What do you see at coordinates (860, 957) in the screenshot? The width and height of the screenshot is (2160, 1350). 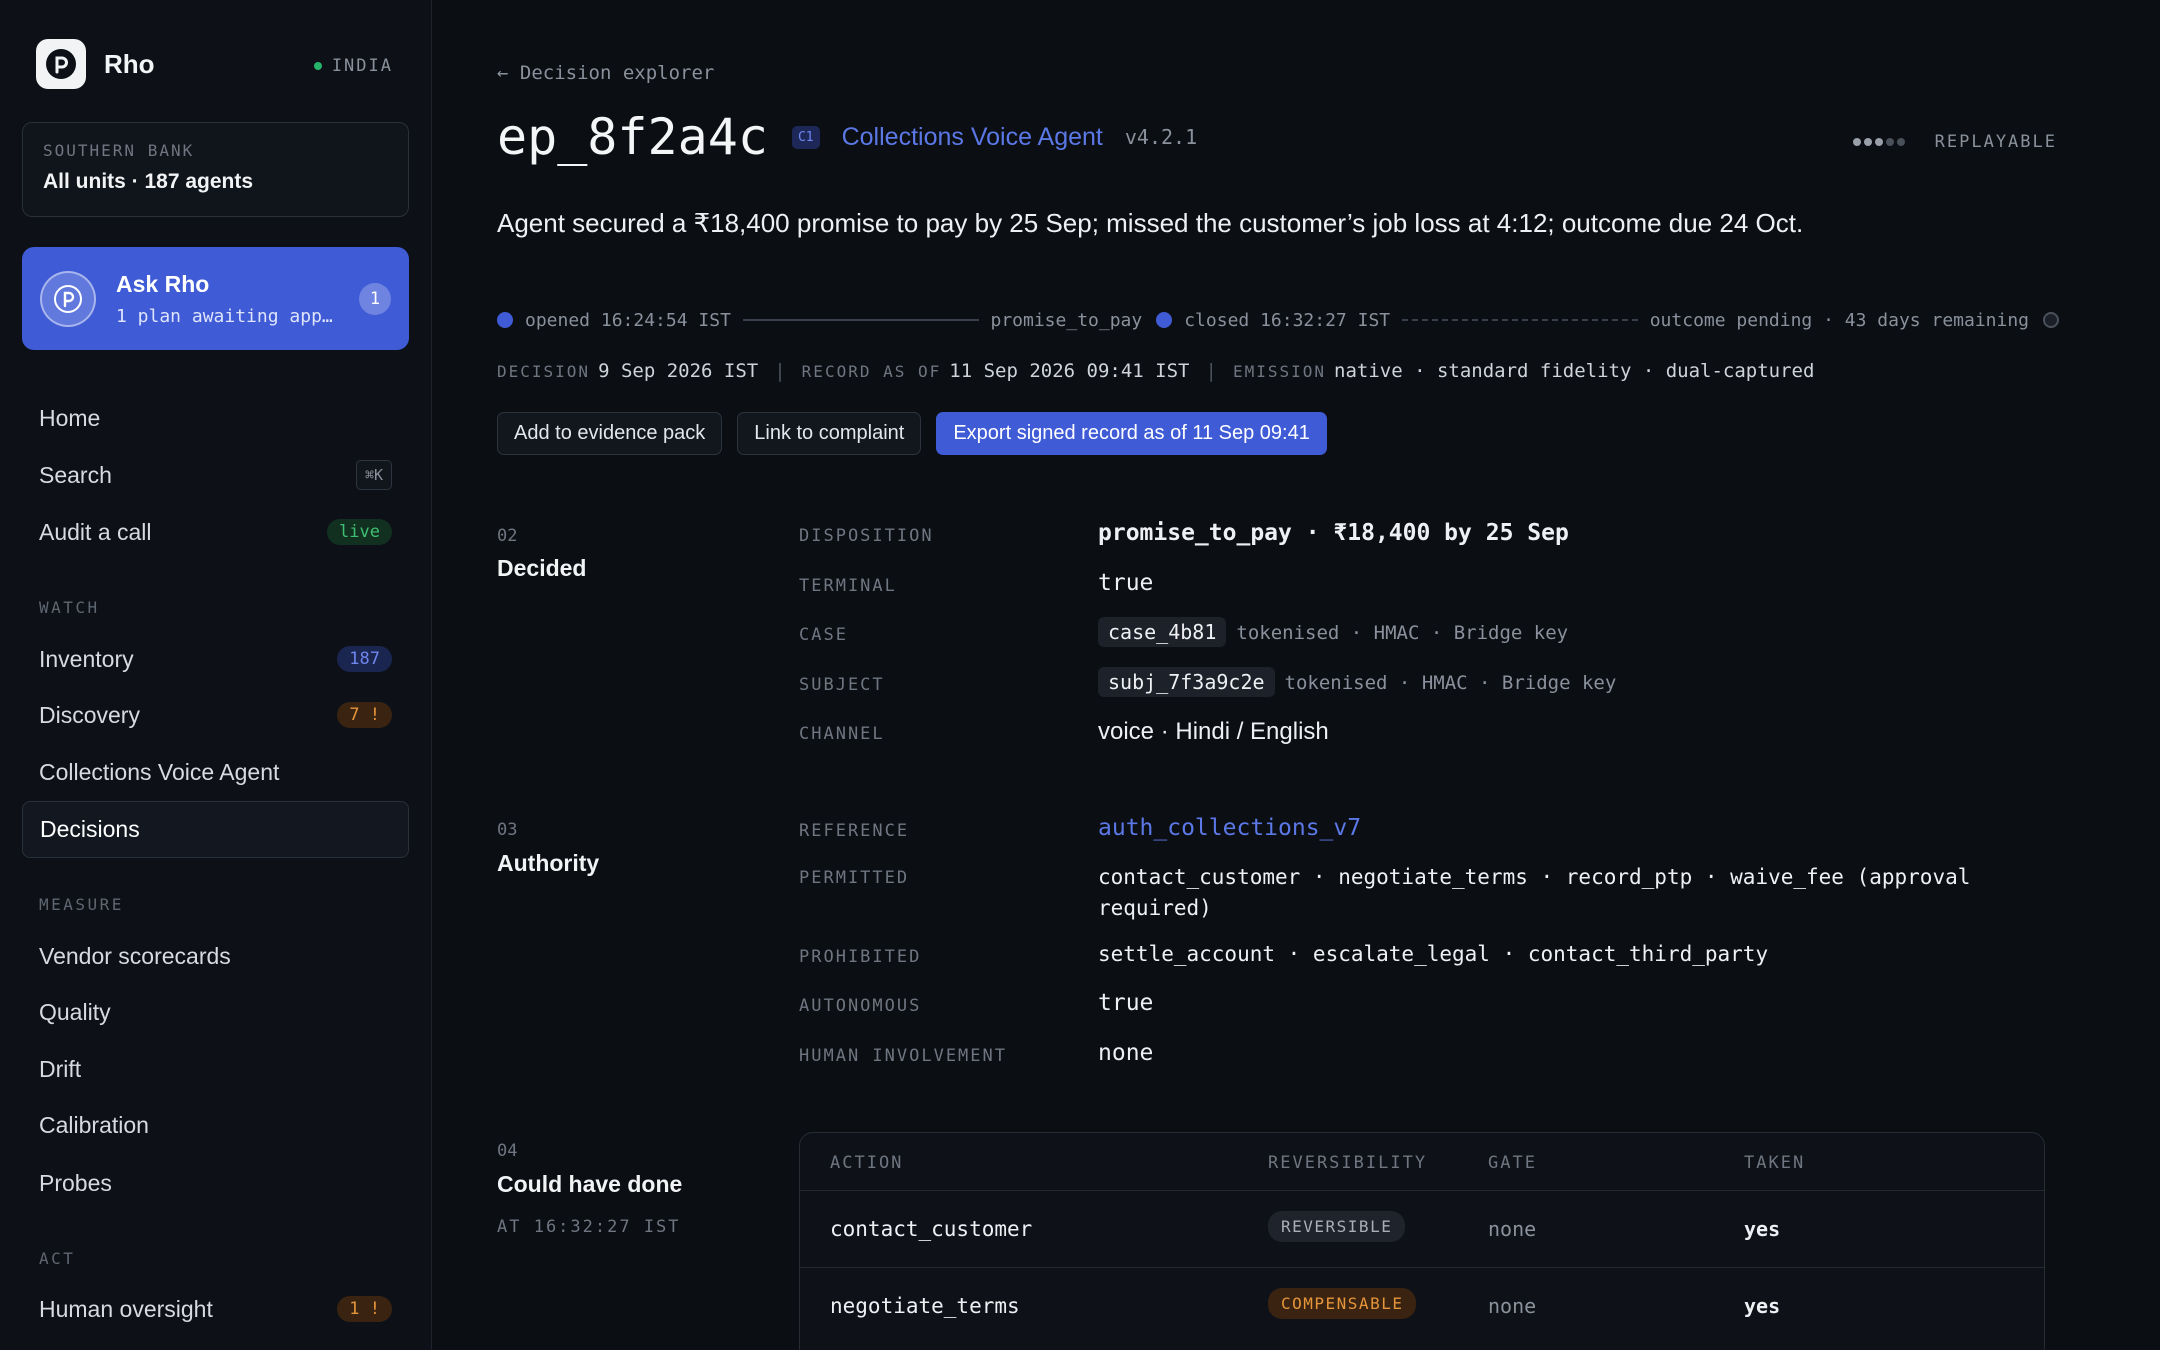 I see `field-prohibited-key: PROHIBITED` at bounding box center [860, 957].